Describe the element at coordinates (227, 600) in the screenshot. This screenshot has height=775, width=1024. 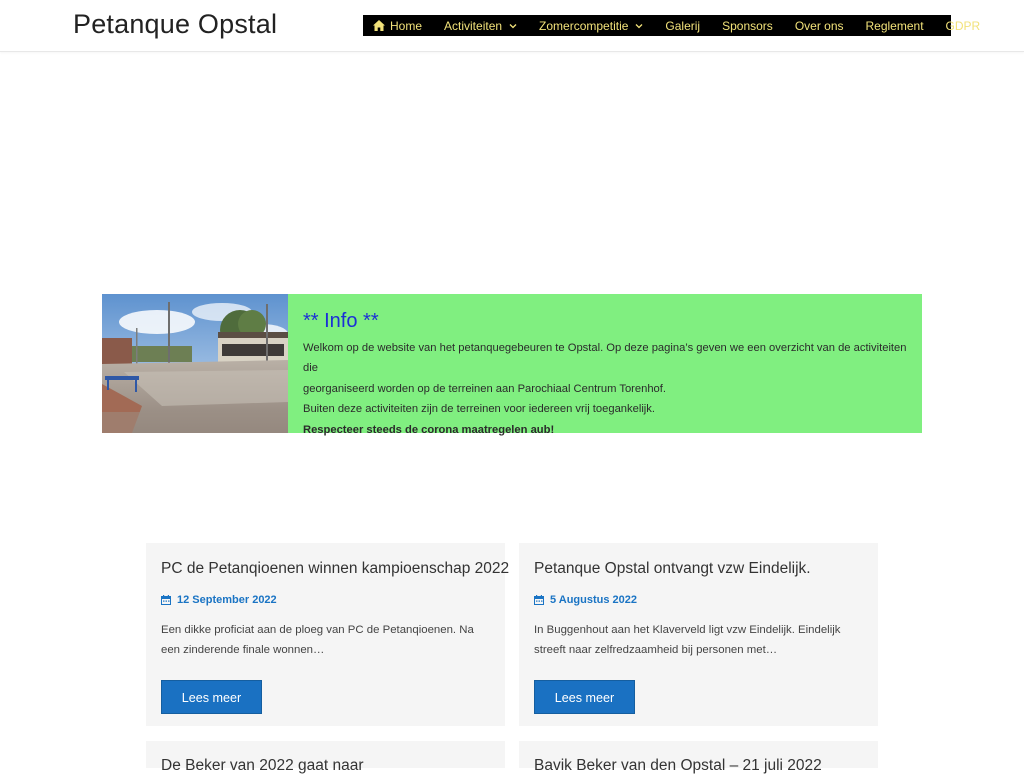
I see `post-date-text: 12 September 2022` at that location.